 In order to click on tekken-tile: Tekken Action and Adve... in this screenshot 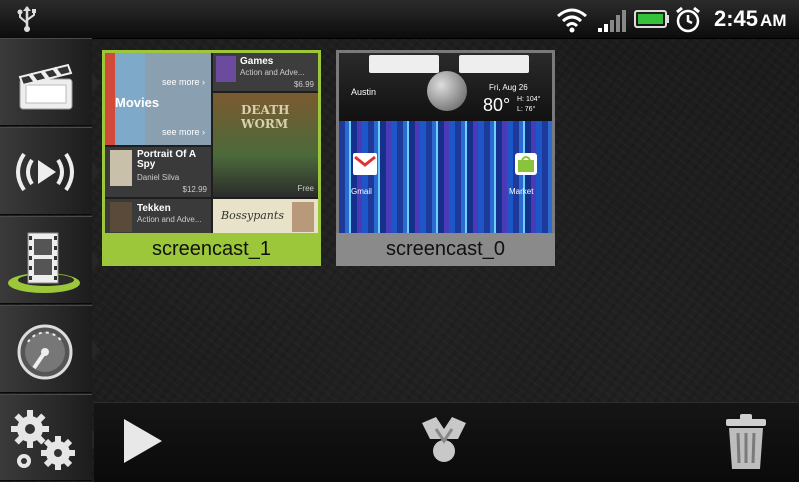, I will do `click(158, 216)`.